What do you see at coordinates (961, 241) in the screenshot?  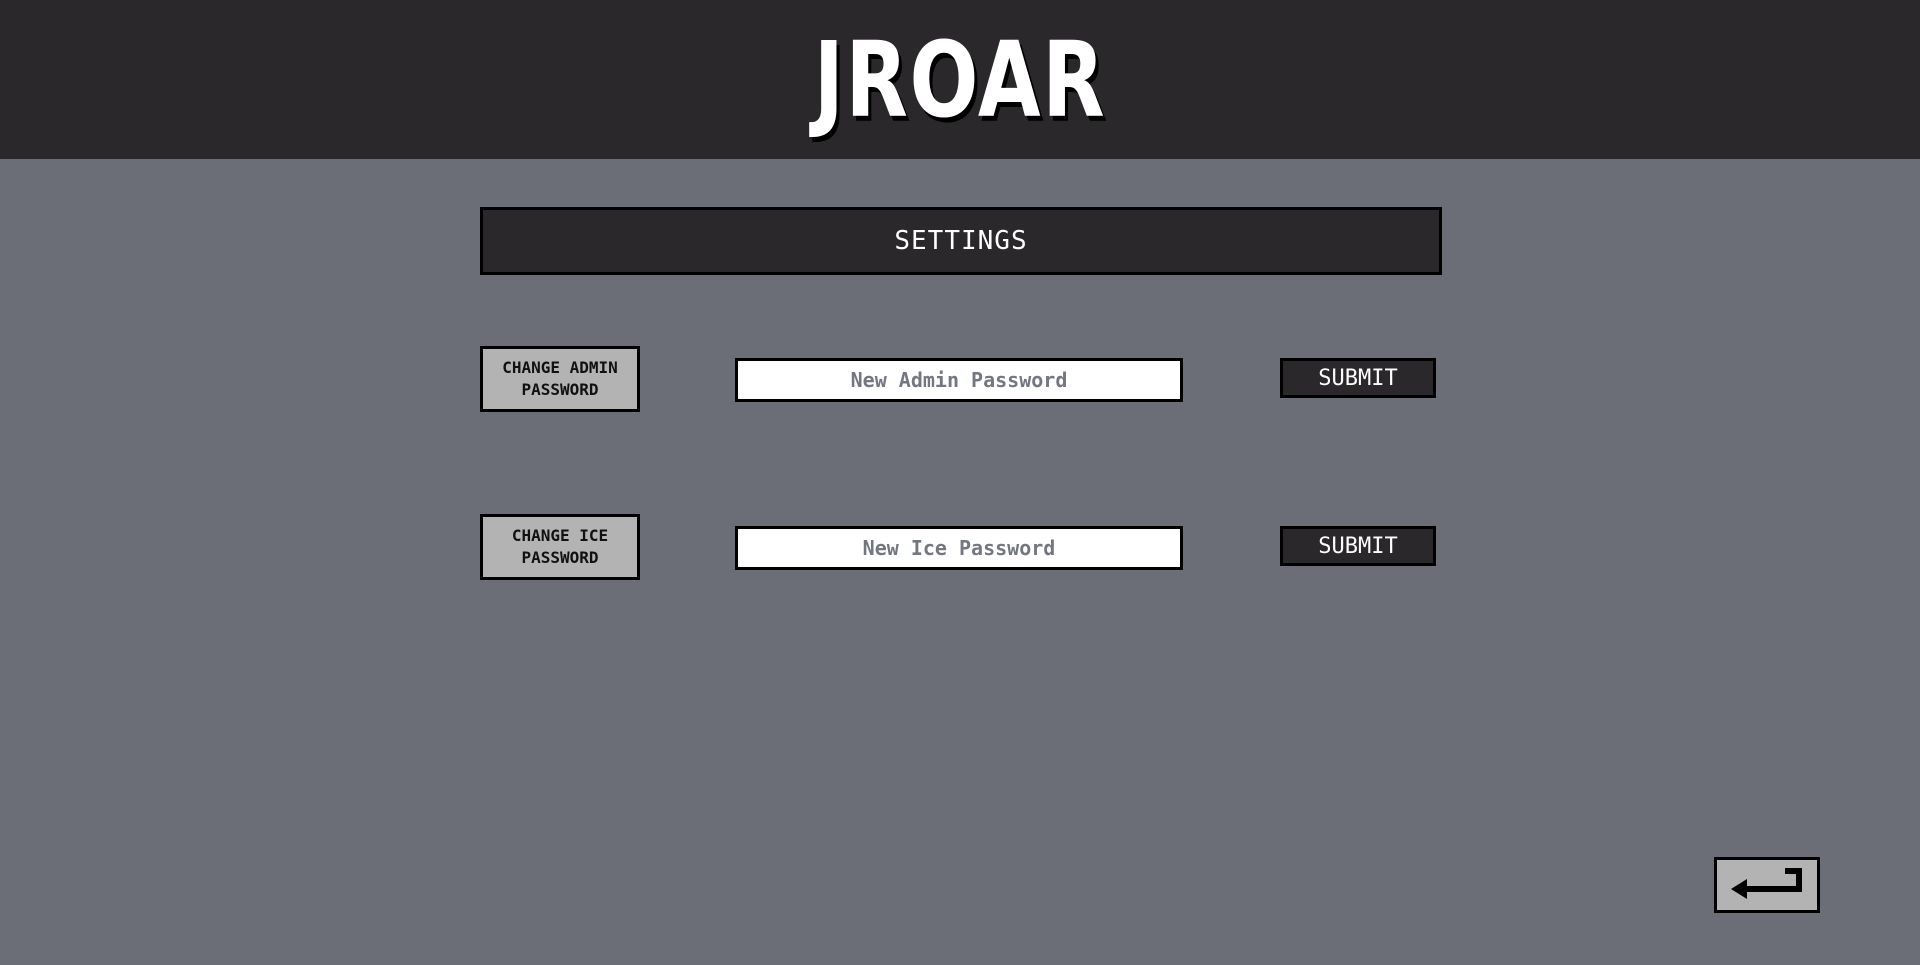 I see `page-title: SETTINGS` at bounding box center [961, 241].